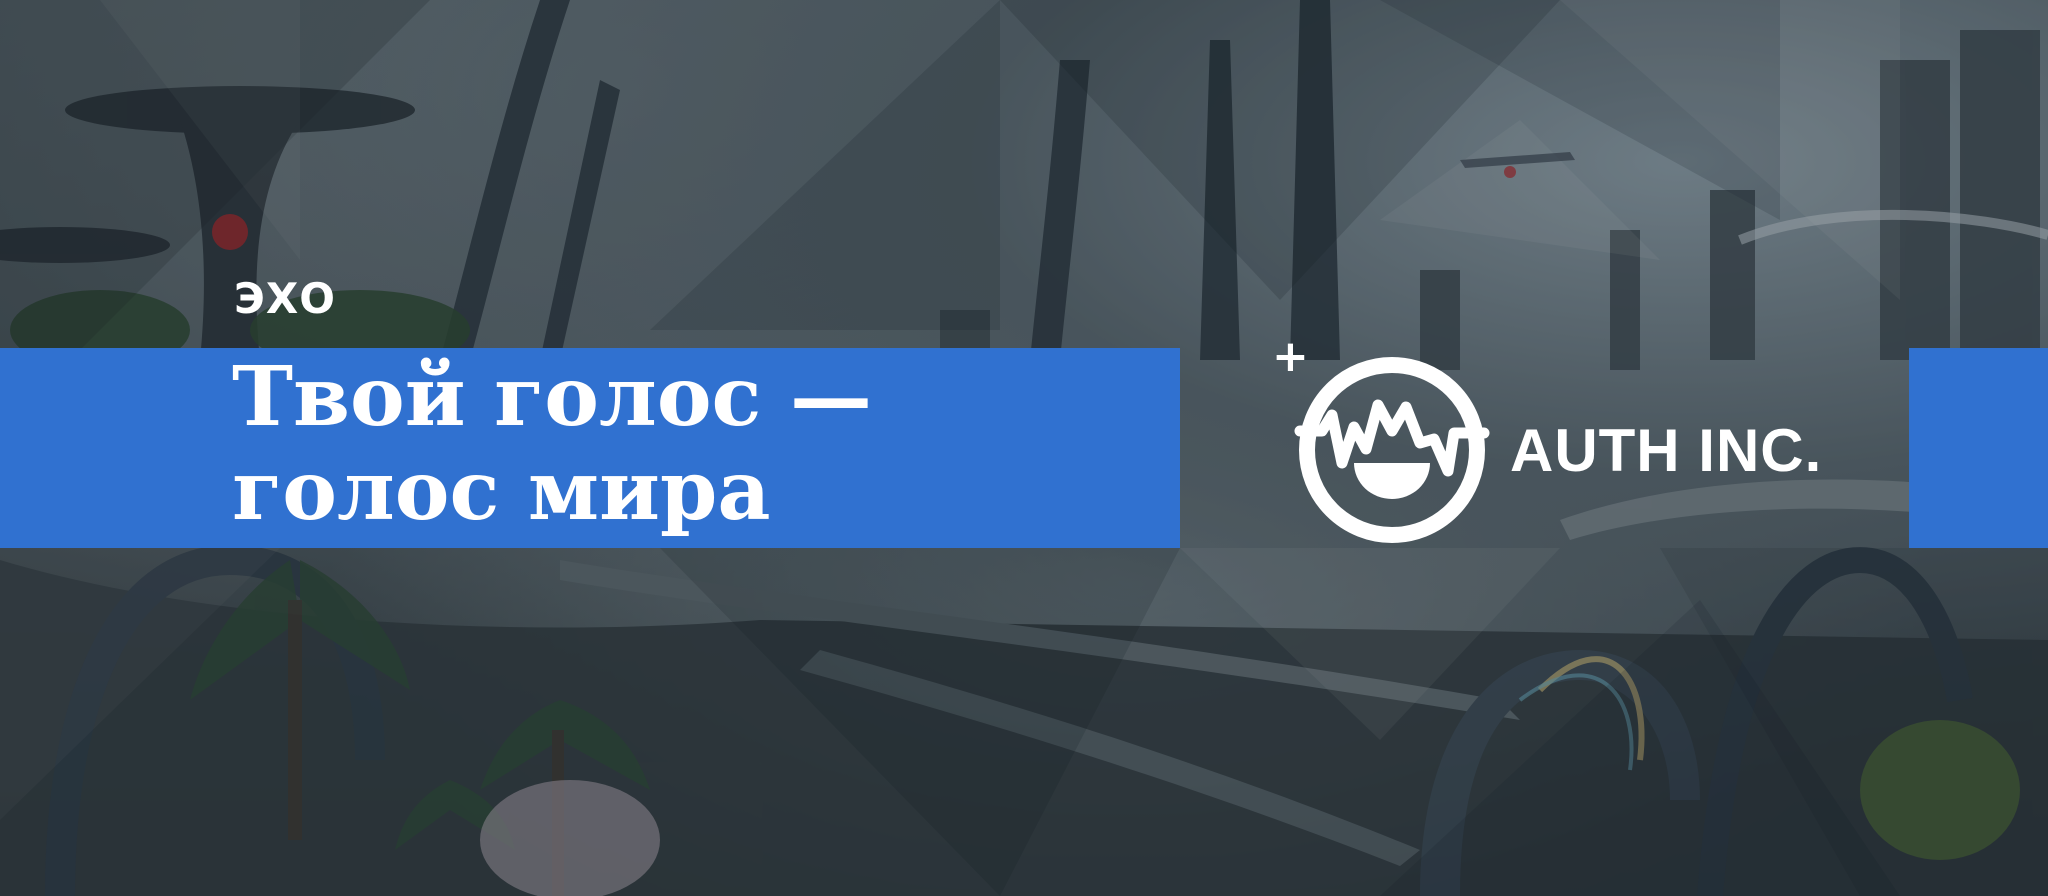  What do you see at coordinates (1978, 448) in the screenshot?
I see `accent-band-right` at bounding box center [1978, 448].